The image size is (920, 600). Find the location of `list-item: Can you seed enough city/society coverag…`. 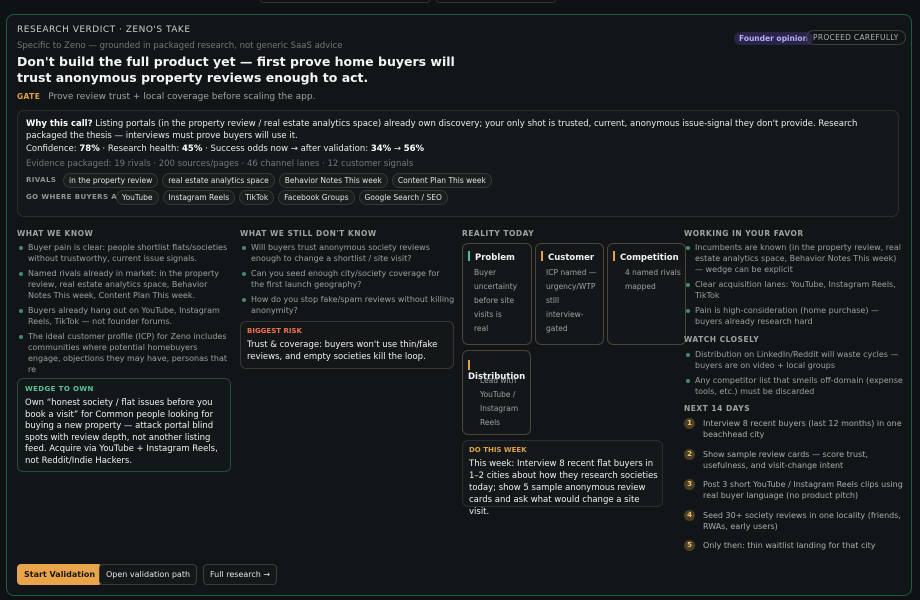

list-item: Can you seed enough city/society coverag… is located at coordinates (347, 279).